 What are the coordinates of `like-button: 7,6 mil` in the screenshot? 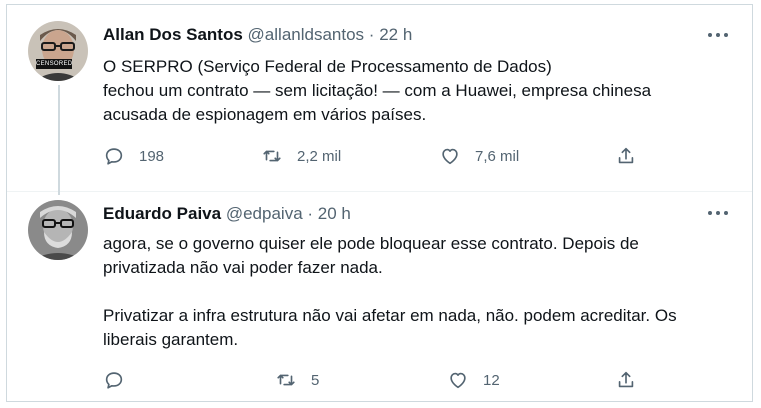 It's located at (479, 156).